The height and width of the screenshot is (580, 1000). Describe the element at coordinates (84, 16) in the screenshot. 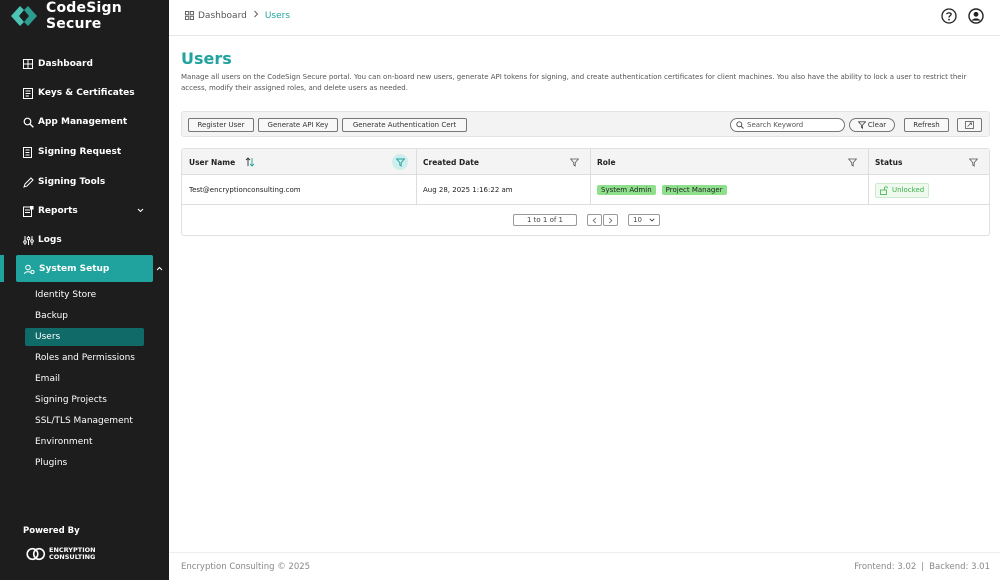

I see `brand-name: CodeSign Secure` at that location.